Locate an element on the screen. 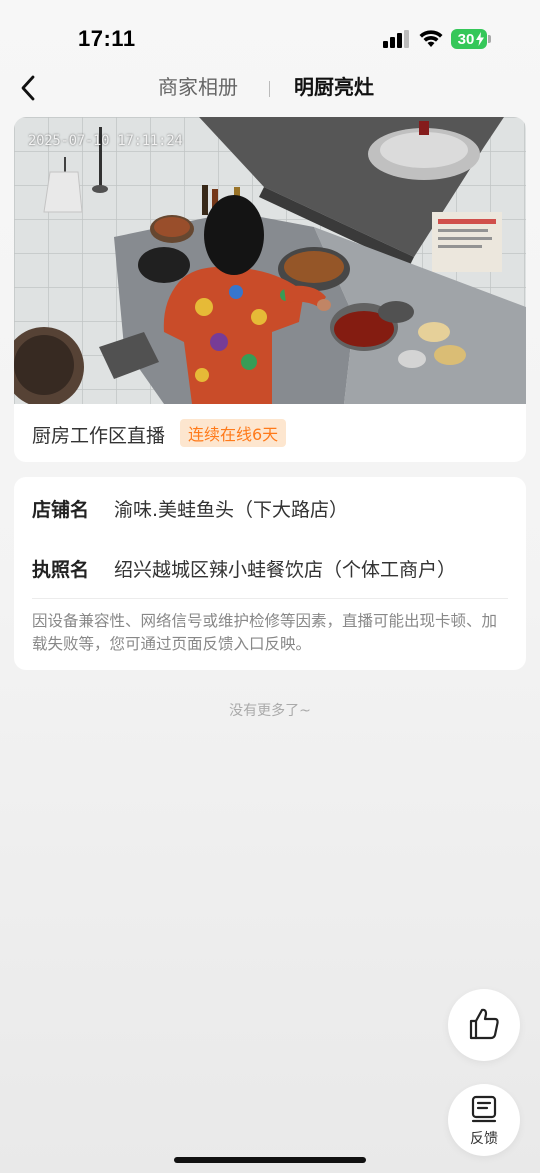 Image resolution: width=540 pixels, height=1173 pixels. chevron-left-icon is located at coordinates (28, 88).